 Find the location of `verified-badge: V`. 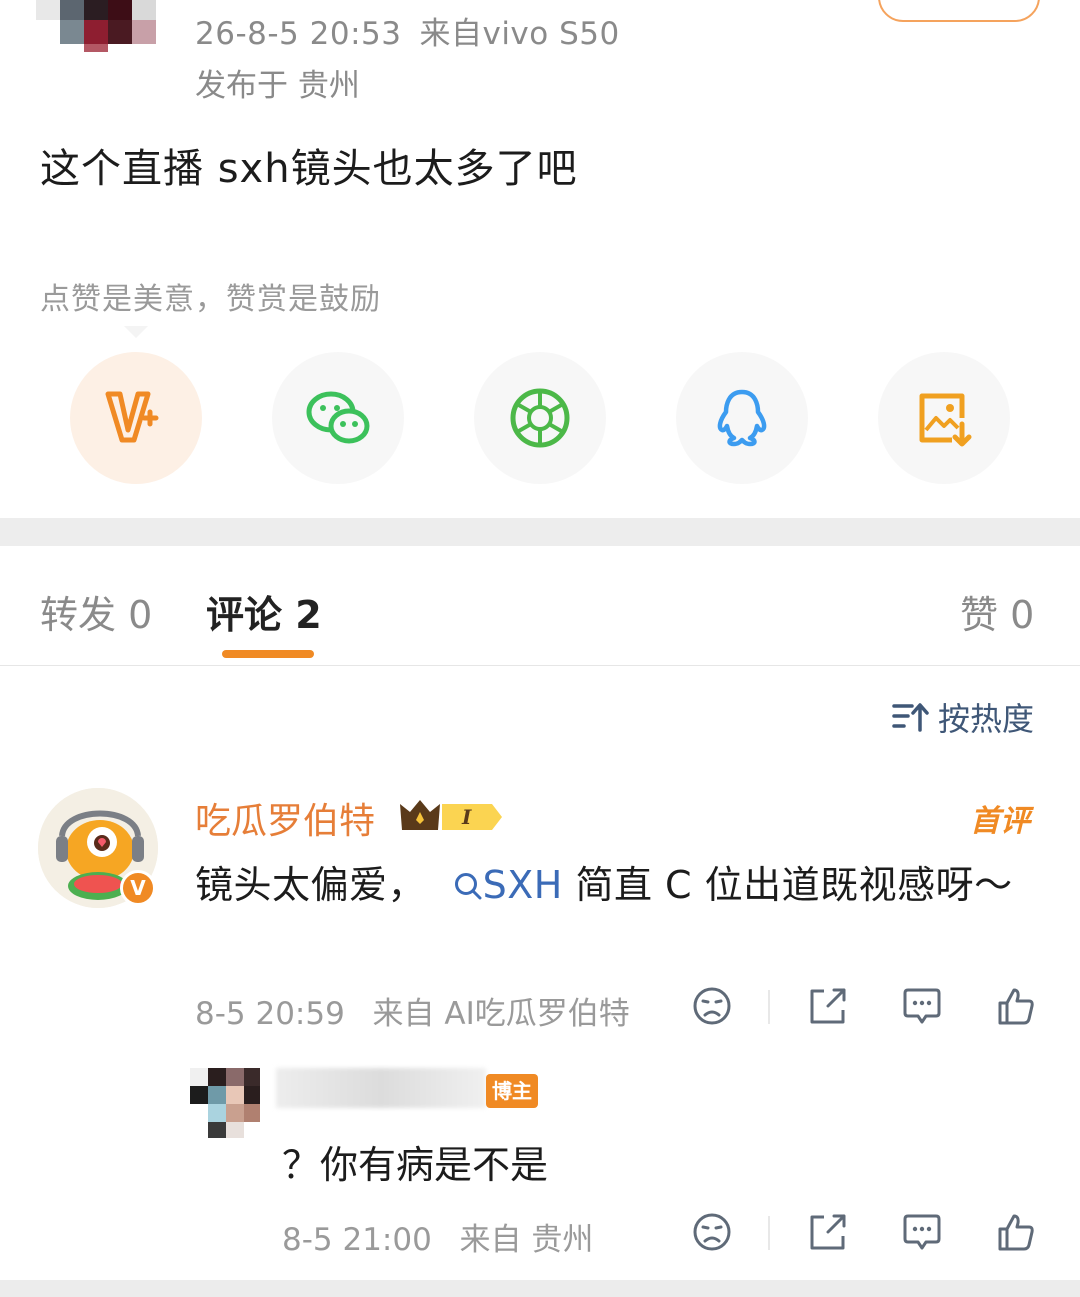

verified-badge: V is located at coordinates (138, 888).